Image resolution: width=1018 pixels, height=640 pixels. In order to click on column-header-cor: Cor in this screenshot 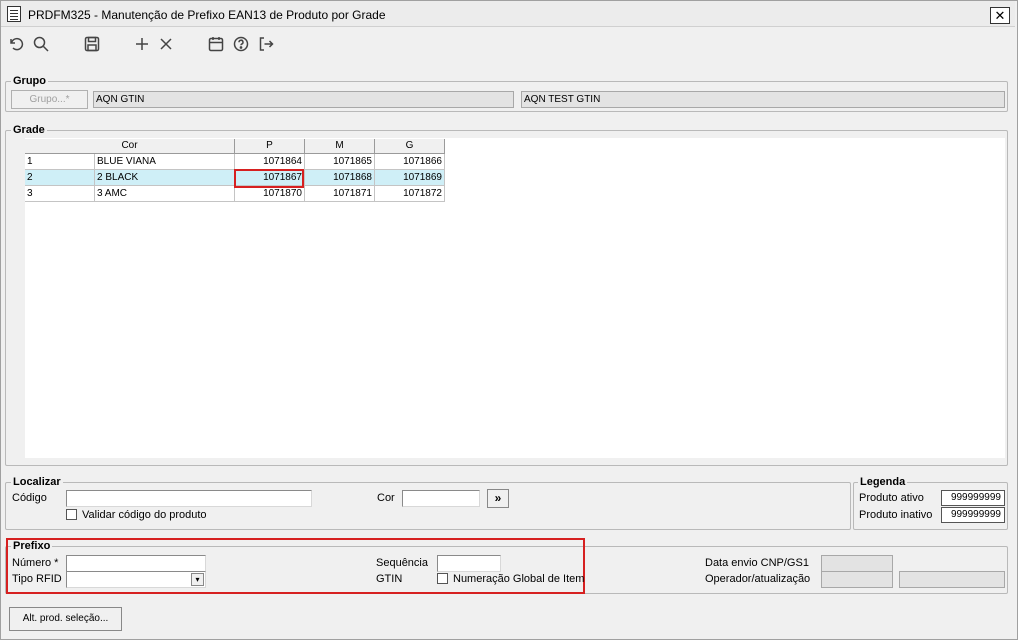, I will do `click(130, 146)`.